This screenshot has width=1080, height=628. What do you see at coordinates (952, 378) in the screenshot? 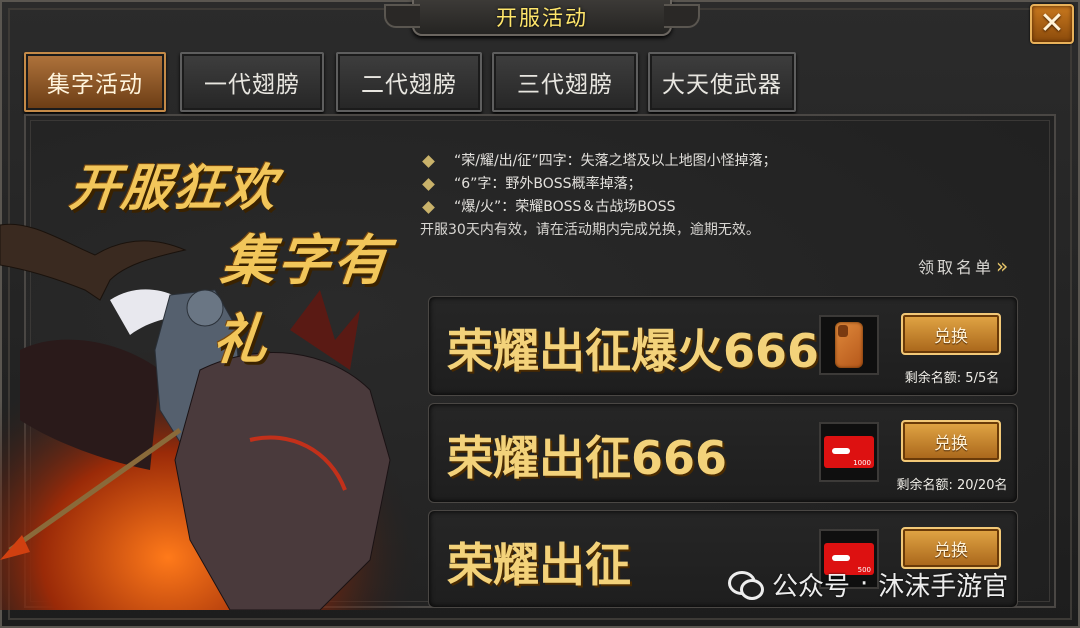
I see `remaining-quota: 剩余名额: 5/5名` at bounding box center [952, 378].